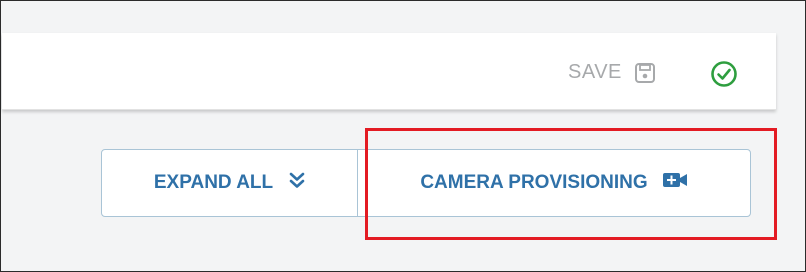 This screenshot has width=806, height=272. Describe the element at coordinates (724, 76) in the screenshot. I see `check-circle-icon` at that location.